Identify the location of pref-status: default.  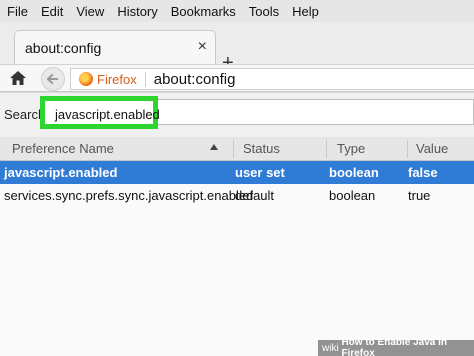
(255, 195).